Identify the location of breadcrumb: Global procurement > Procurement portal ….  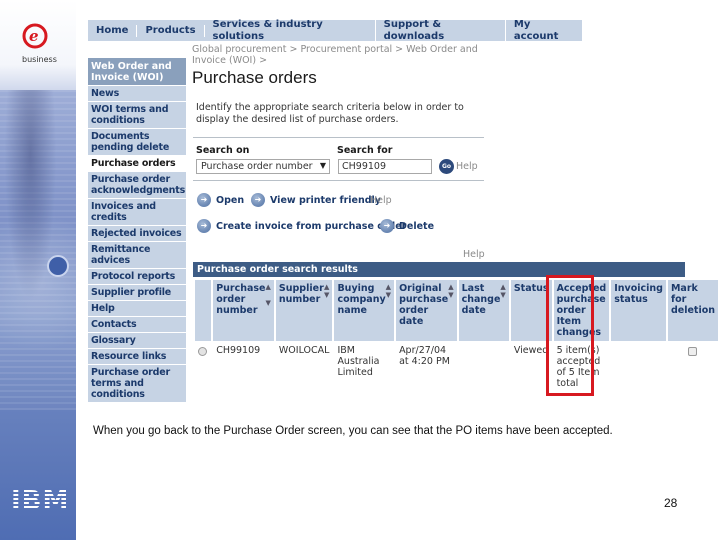
(342, 55).